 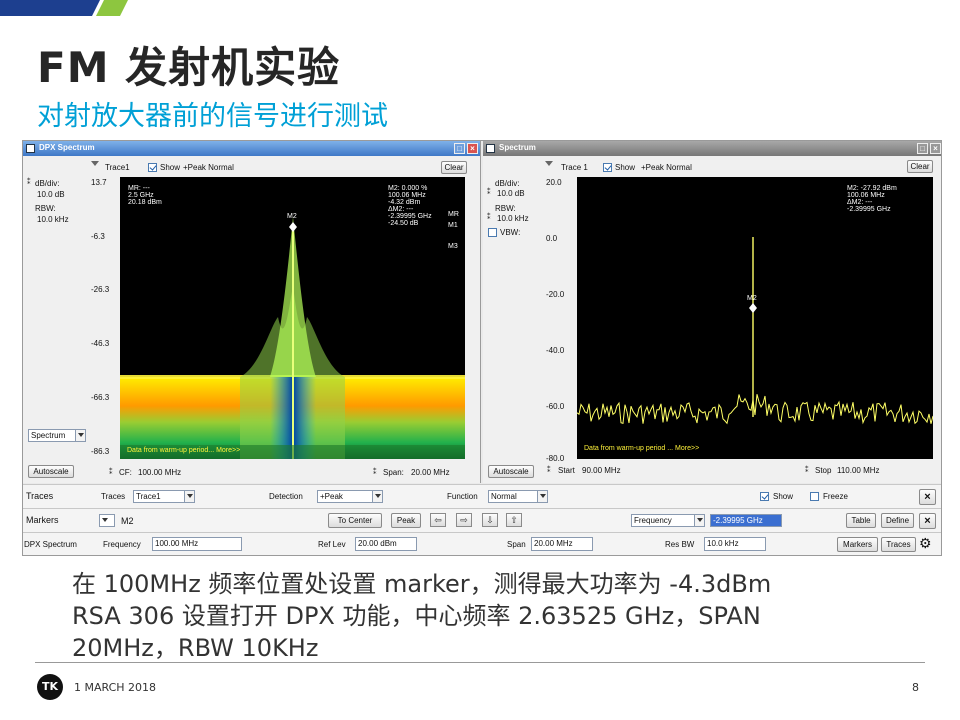 I want to click on trace-label: Trace1, so click(x=117, y=167).